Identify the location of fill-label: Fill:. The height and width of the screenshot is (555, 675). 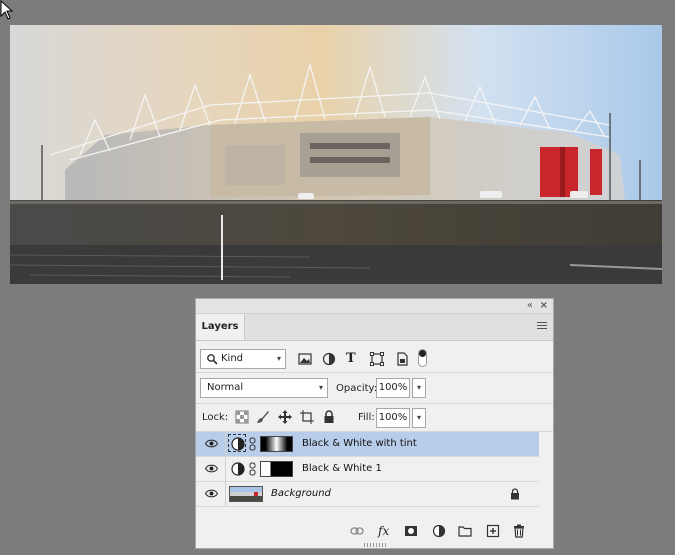
(366, 417).